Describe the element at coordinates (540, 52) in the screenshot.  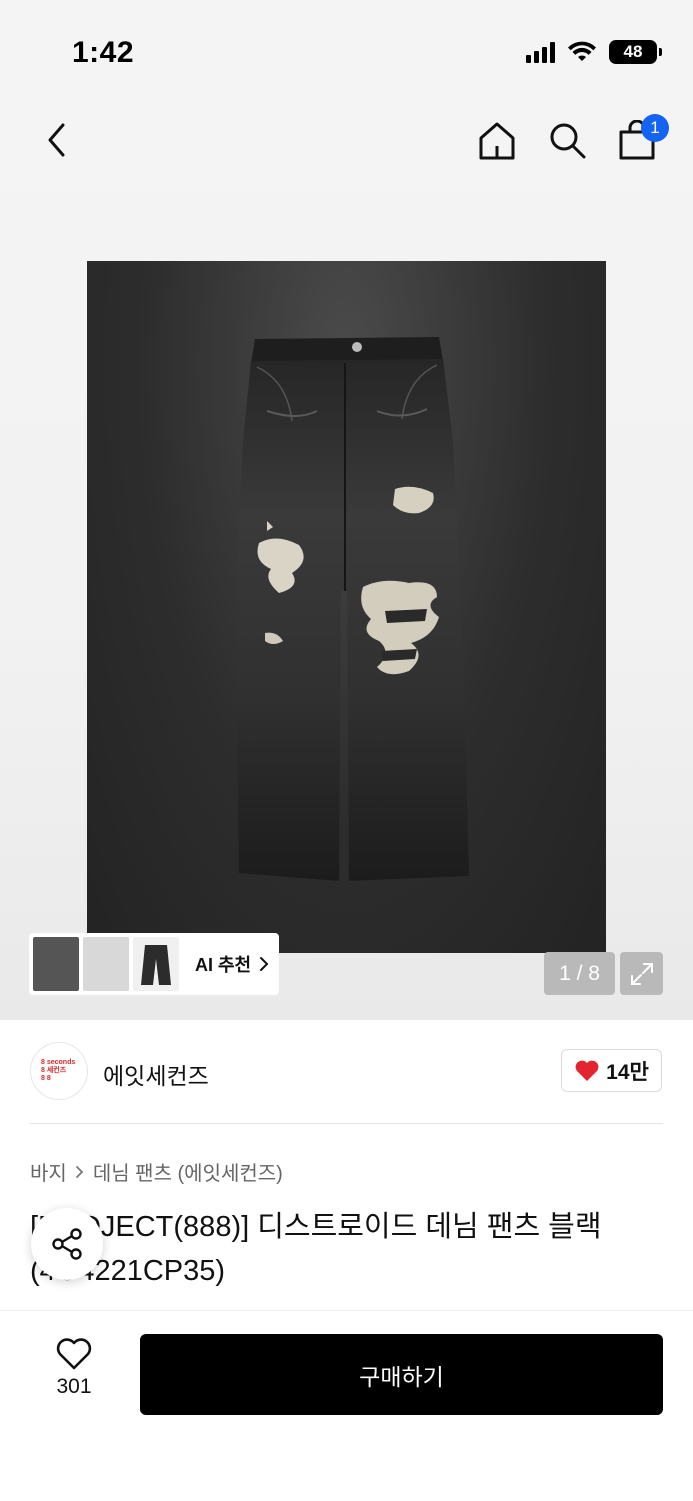
I see `cellular-signal-icon` at that location.